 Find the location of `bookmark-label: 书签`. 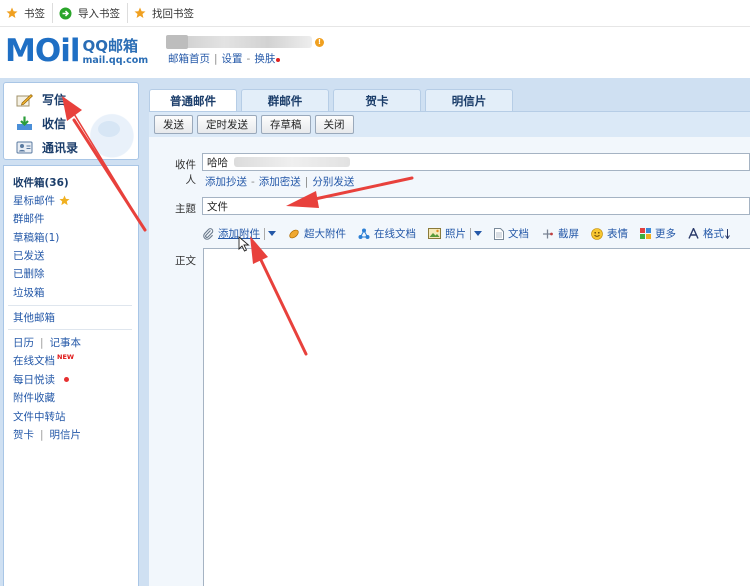

bookmark-label: 书签 is located at coordinates (34, 13).